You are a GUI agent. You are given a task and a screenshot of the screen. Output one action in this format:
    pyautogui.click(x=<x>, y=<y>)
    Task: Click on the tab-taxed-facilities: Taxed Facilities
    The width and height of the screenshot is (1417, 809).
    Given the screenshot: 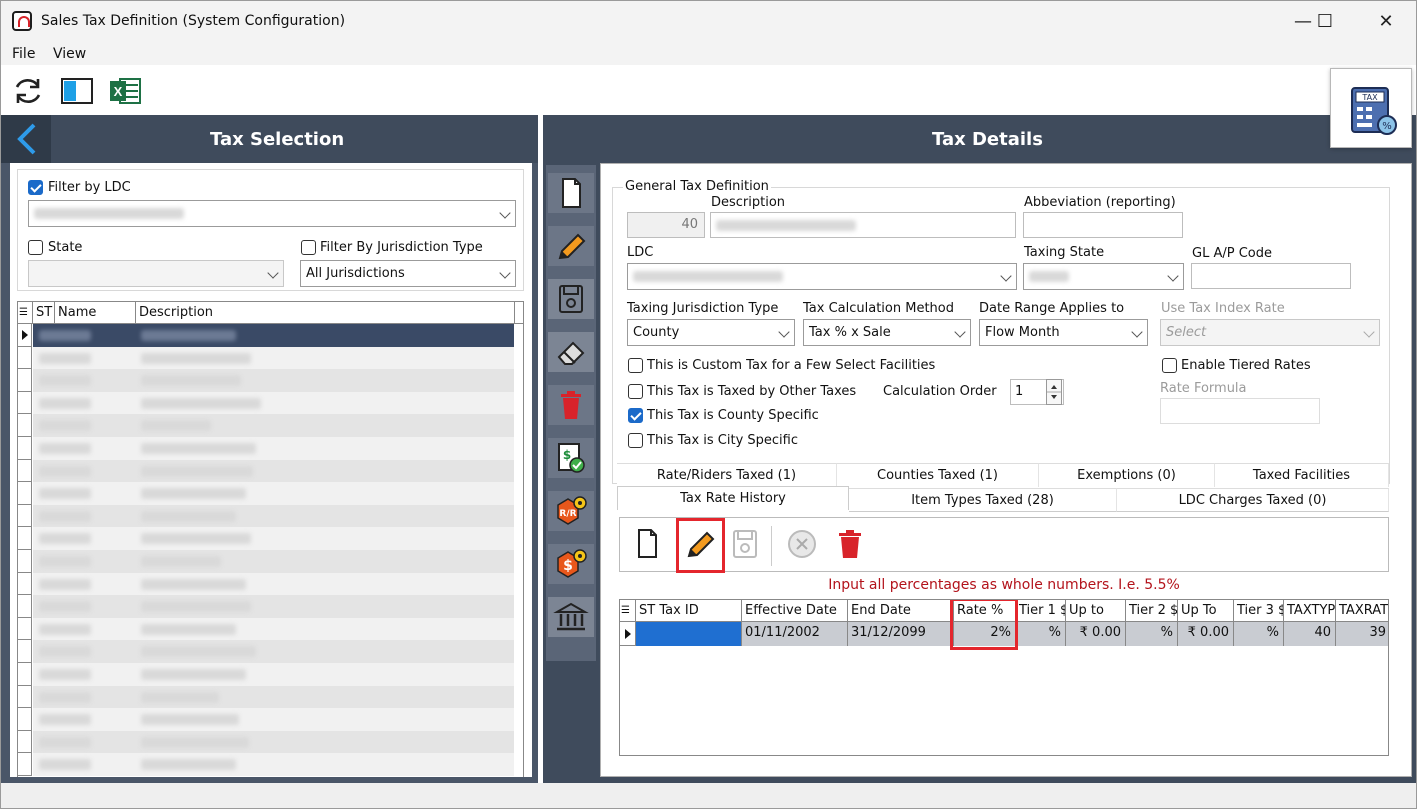 What is the action you would take?
    pyautogui.click(x=1302, y=475)
    